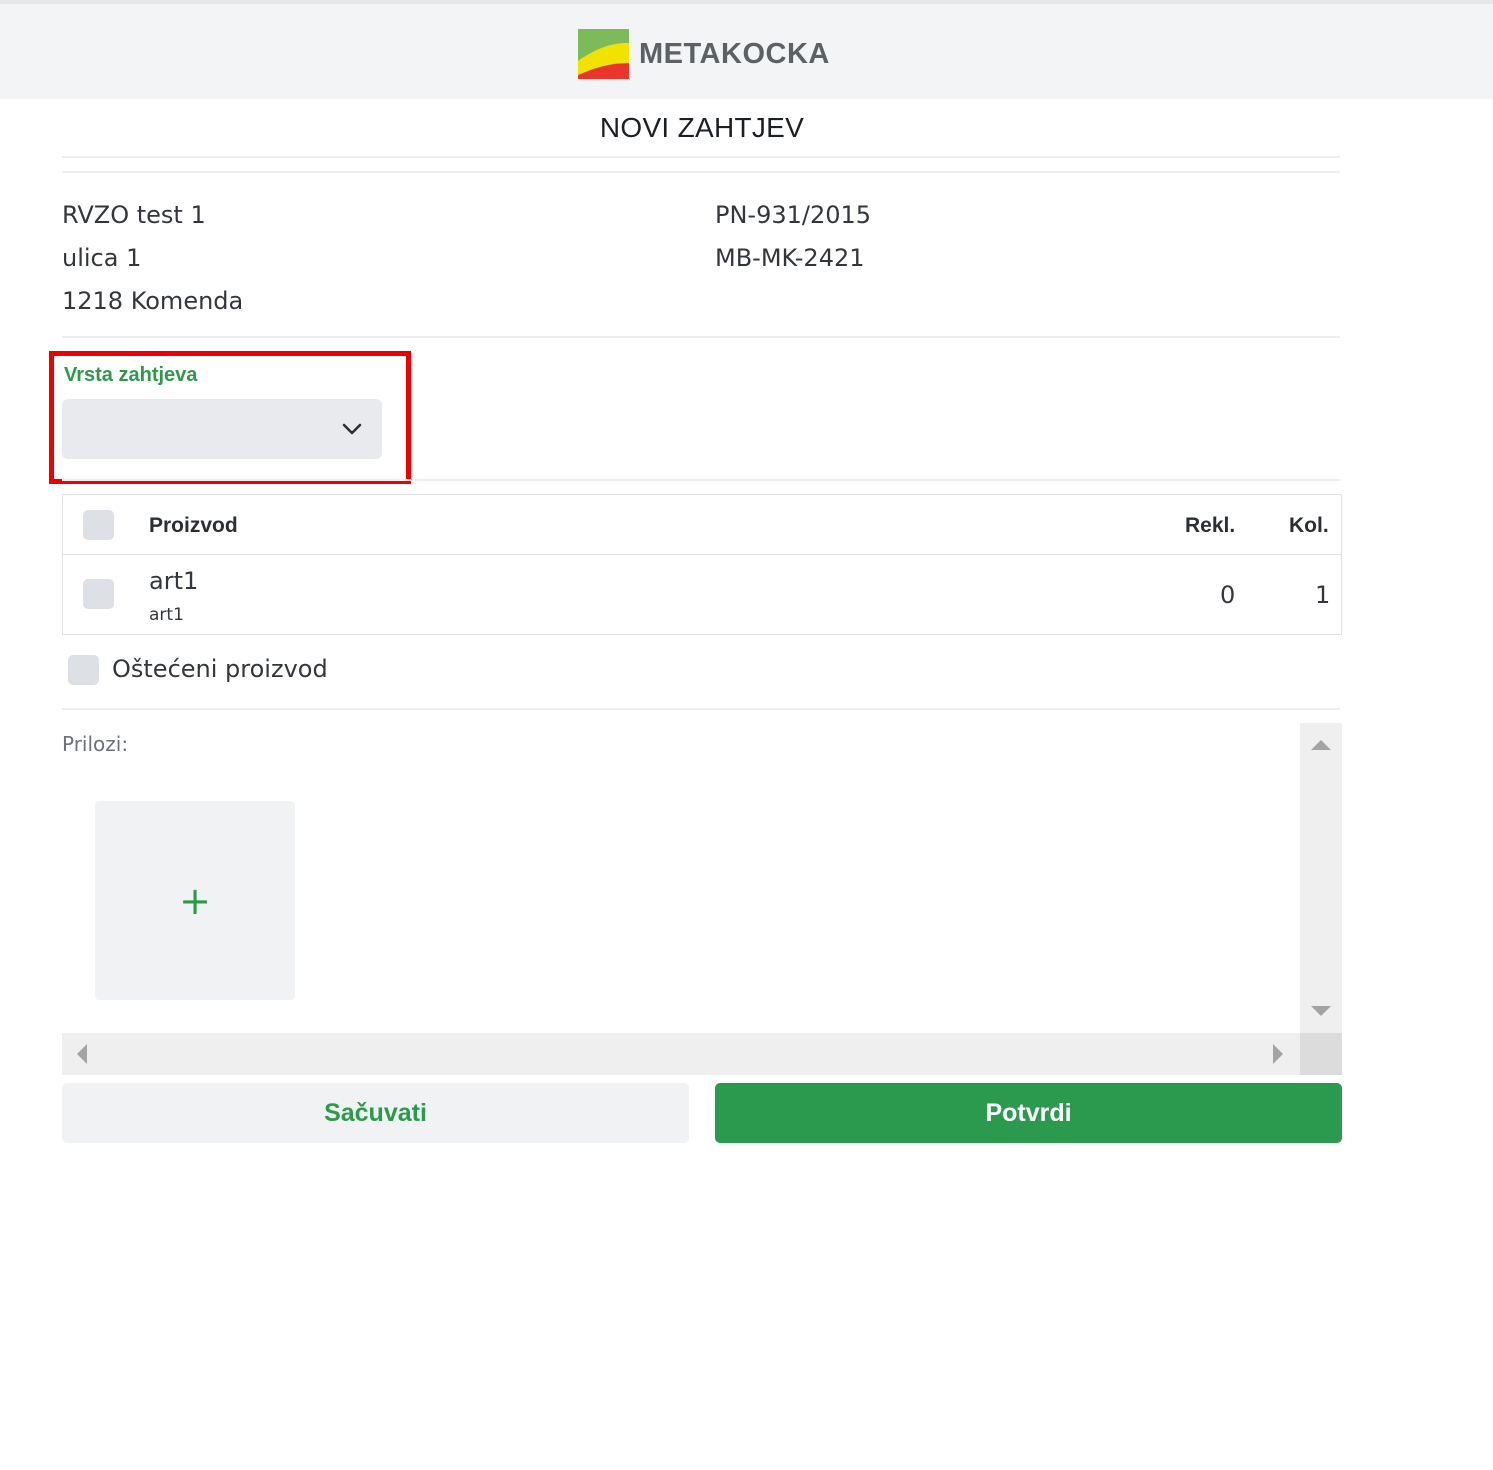  What do you see at coordinates (603, 54) in the screenshot?
I see `logo-icon` at bounding box center [603, 54].